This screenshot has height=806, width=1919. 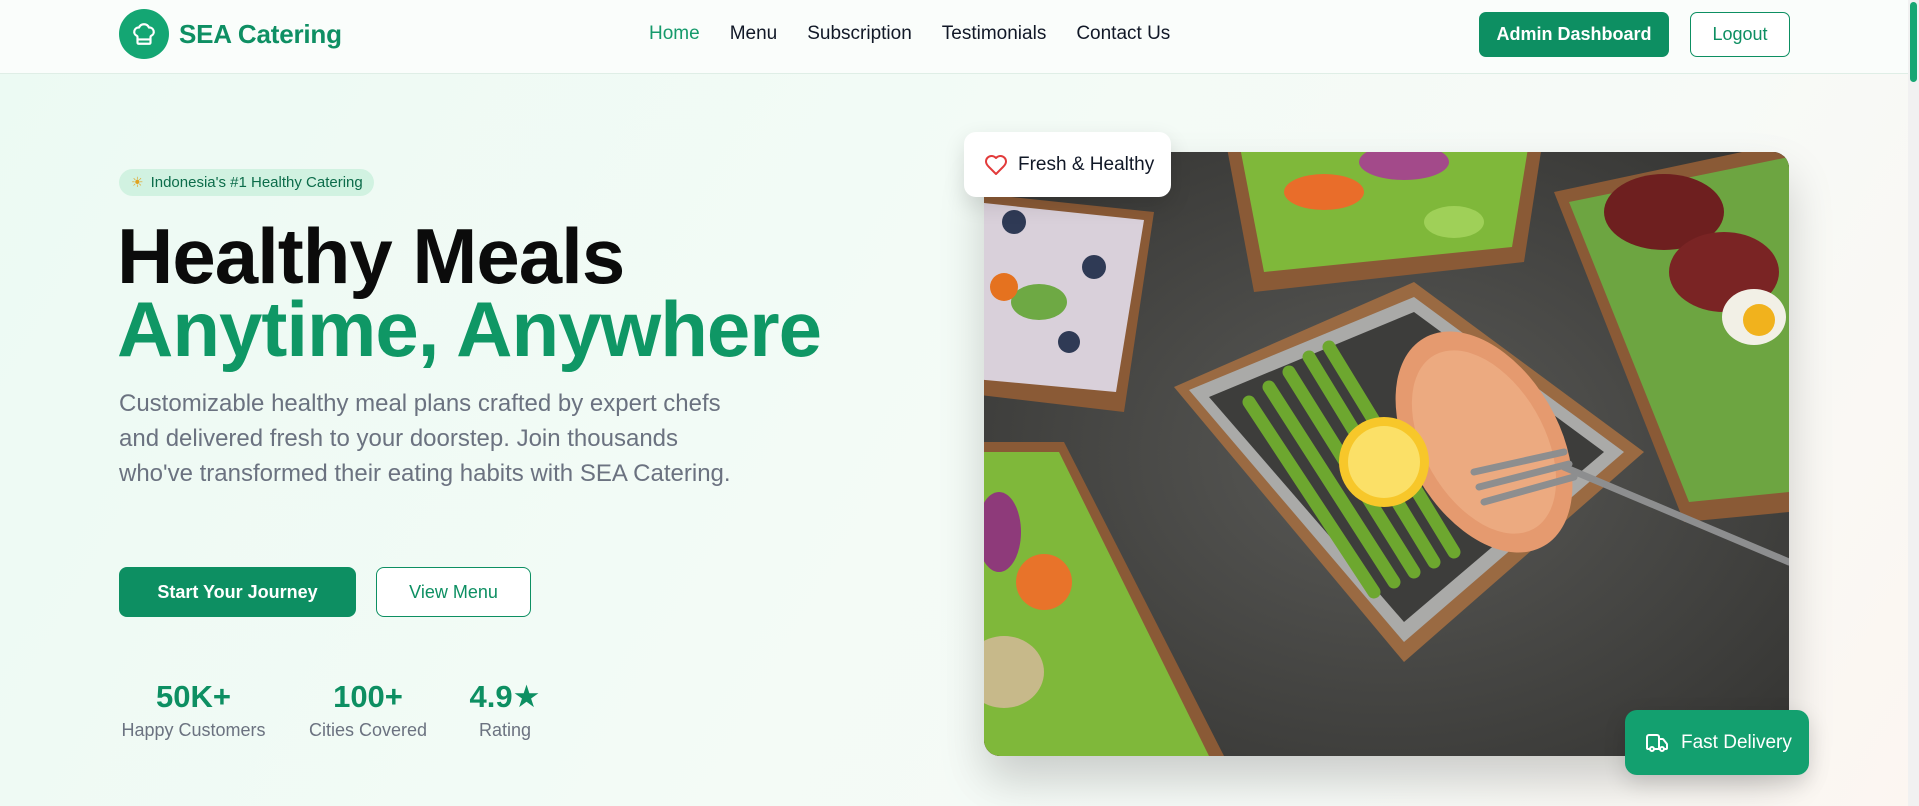 What do you see at coordinates (237, 592) in the screenshot?
I see `start-journey-button: Start Your Journey` at bounding box center [237, 592].